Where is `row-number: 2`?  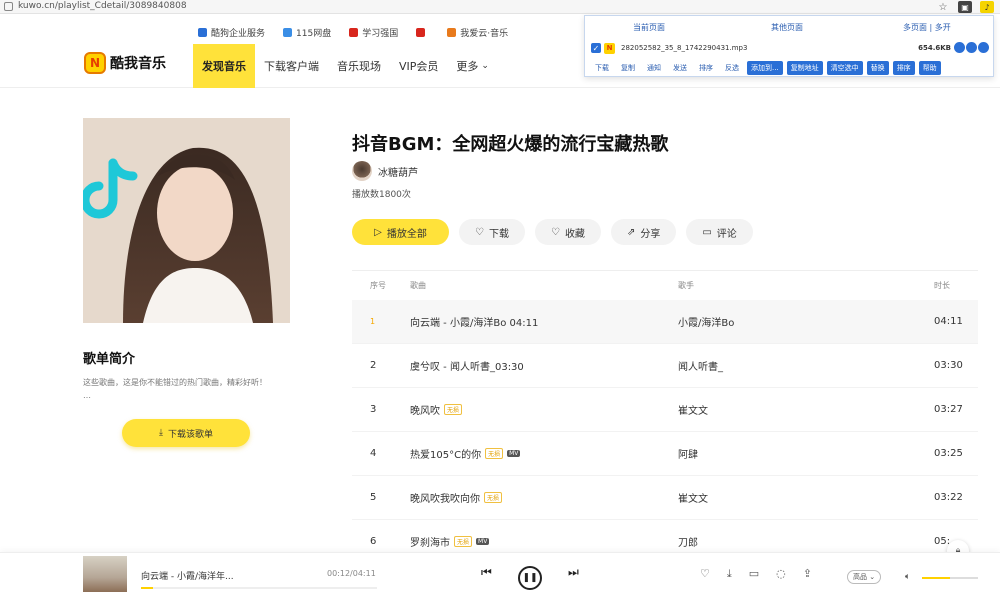
row-number: 2 is located at coordinates (373, 365).